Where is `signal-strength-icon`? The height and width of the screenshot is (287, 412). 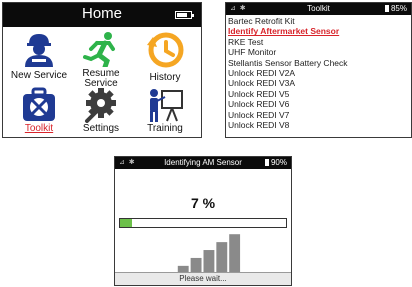
signal-strength-icon is located at coordinates (209, 254).